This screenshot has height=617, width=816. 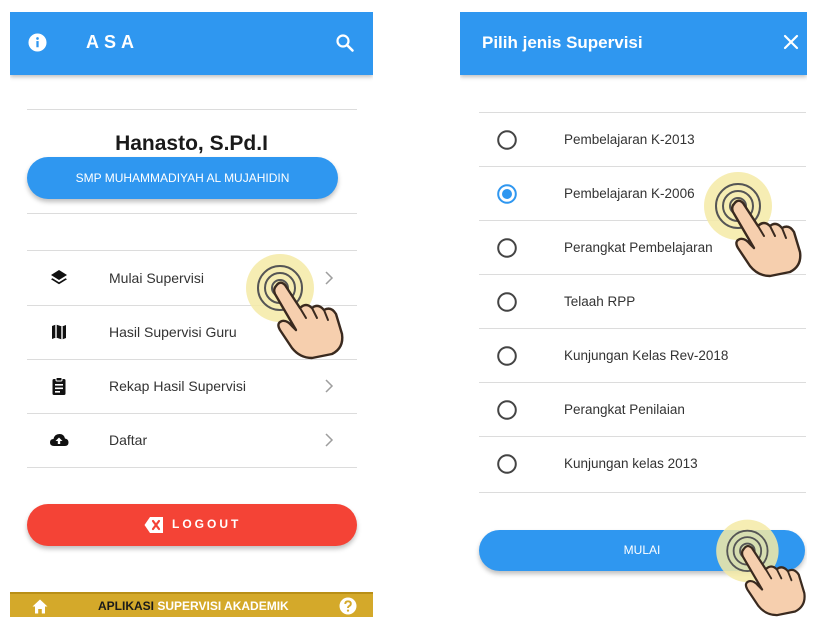 I want to click on radio-option-label: Kunjungan kelas 2013, so click(x=631, y=463).